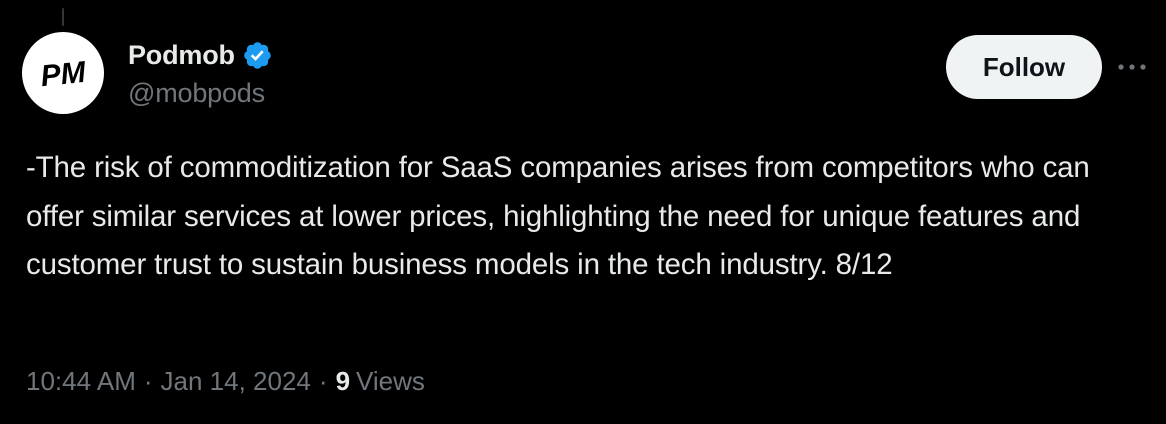 This screenshot has height=424, width=1166. Describe the element at coordinates (236, 381) in the screenshot. I see `tweet-date: Jan 14, 2024` at that location.